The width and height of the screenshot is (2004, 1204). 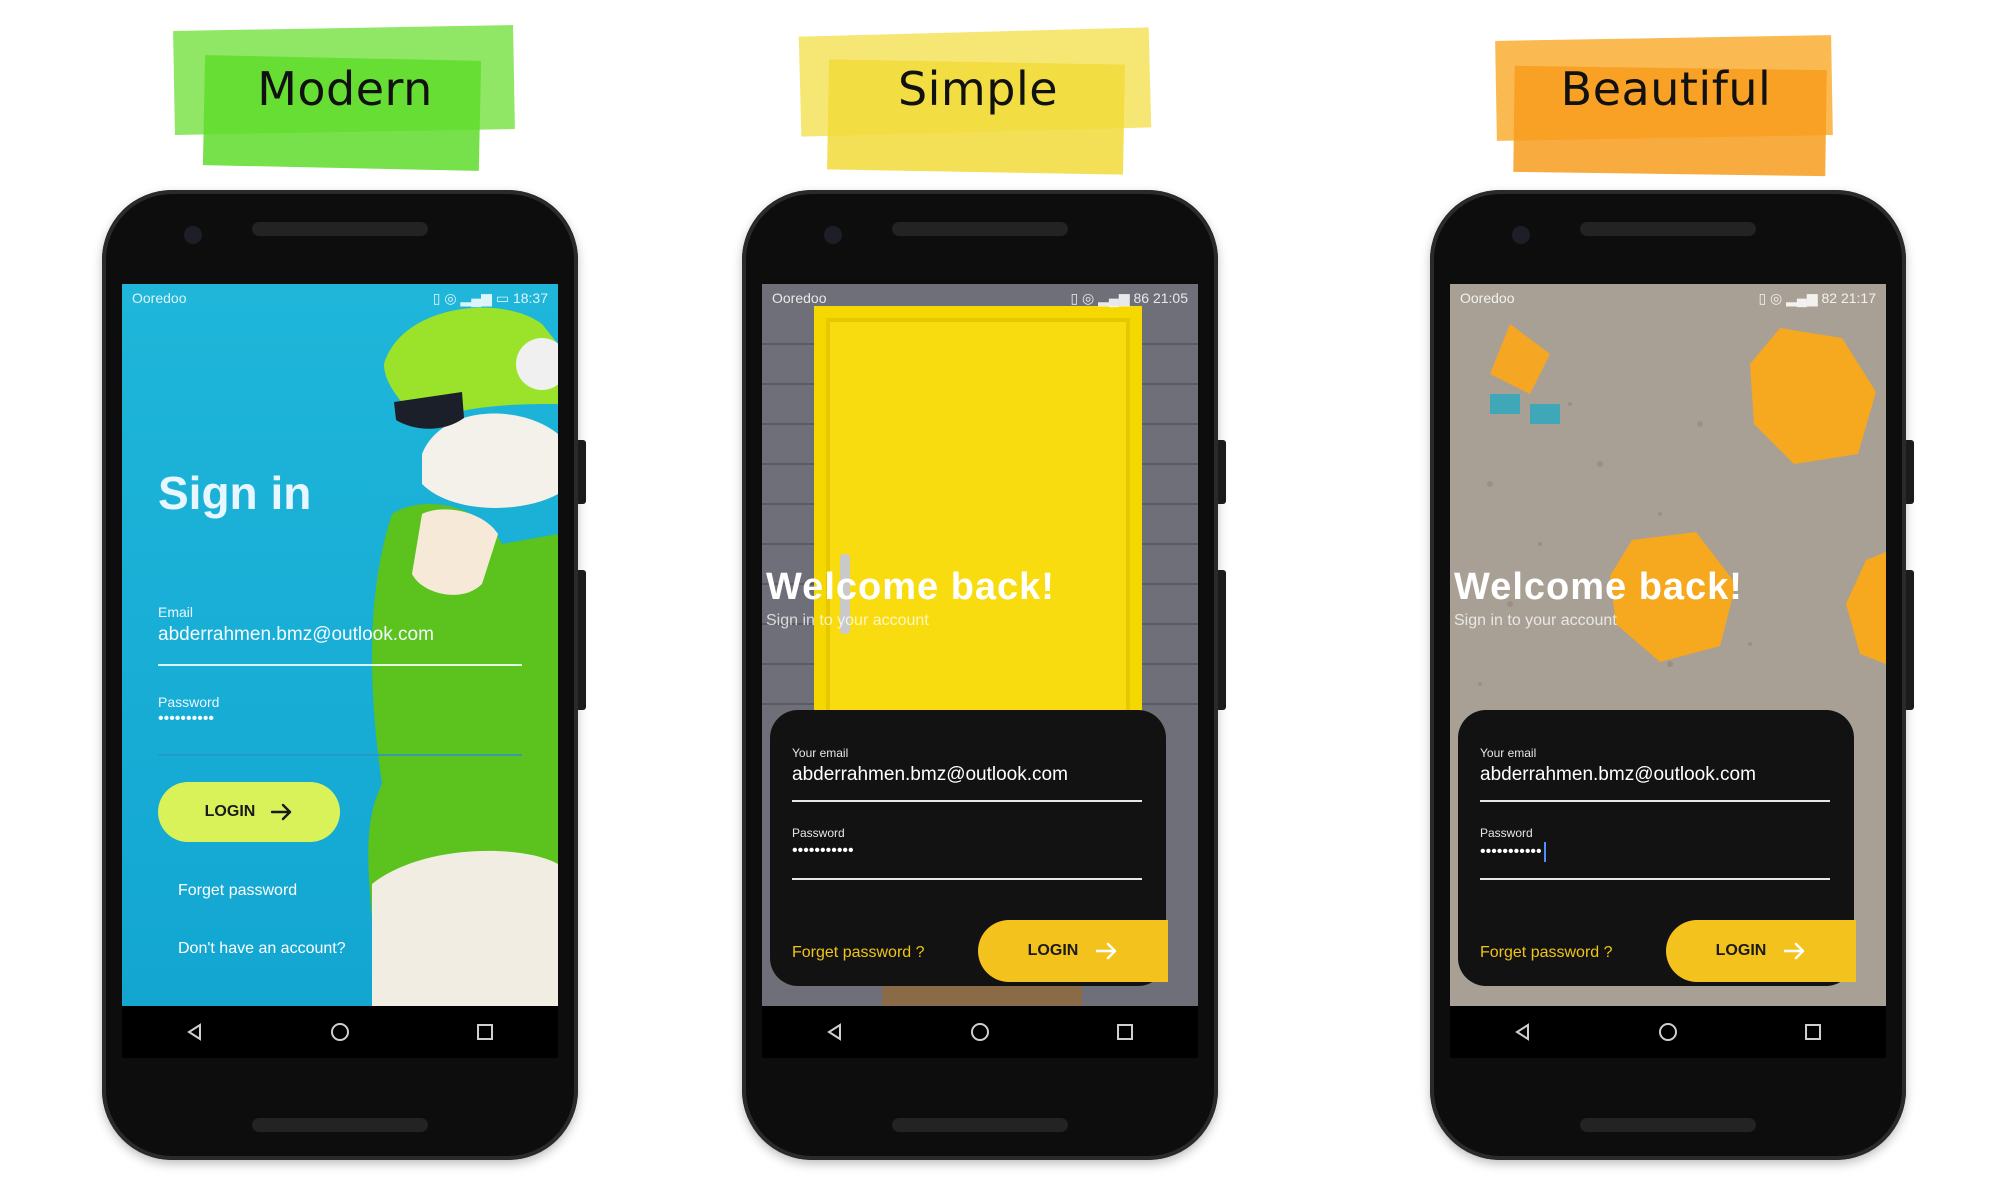 What do you see at coordinates (176, 612) in the screenshot?
I see `email-label: Email` at bounding box center [176, 612].